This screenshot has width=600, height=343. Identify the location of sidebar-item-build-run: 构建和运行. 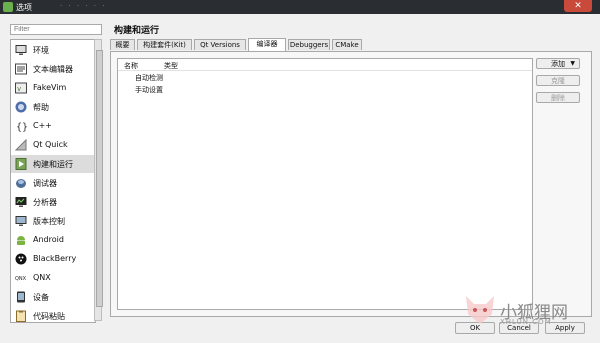
(53, 164).